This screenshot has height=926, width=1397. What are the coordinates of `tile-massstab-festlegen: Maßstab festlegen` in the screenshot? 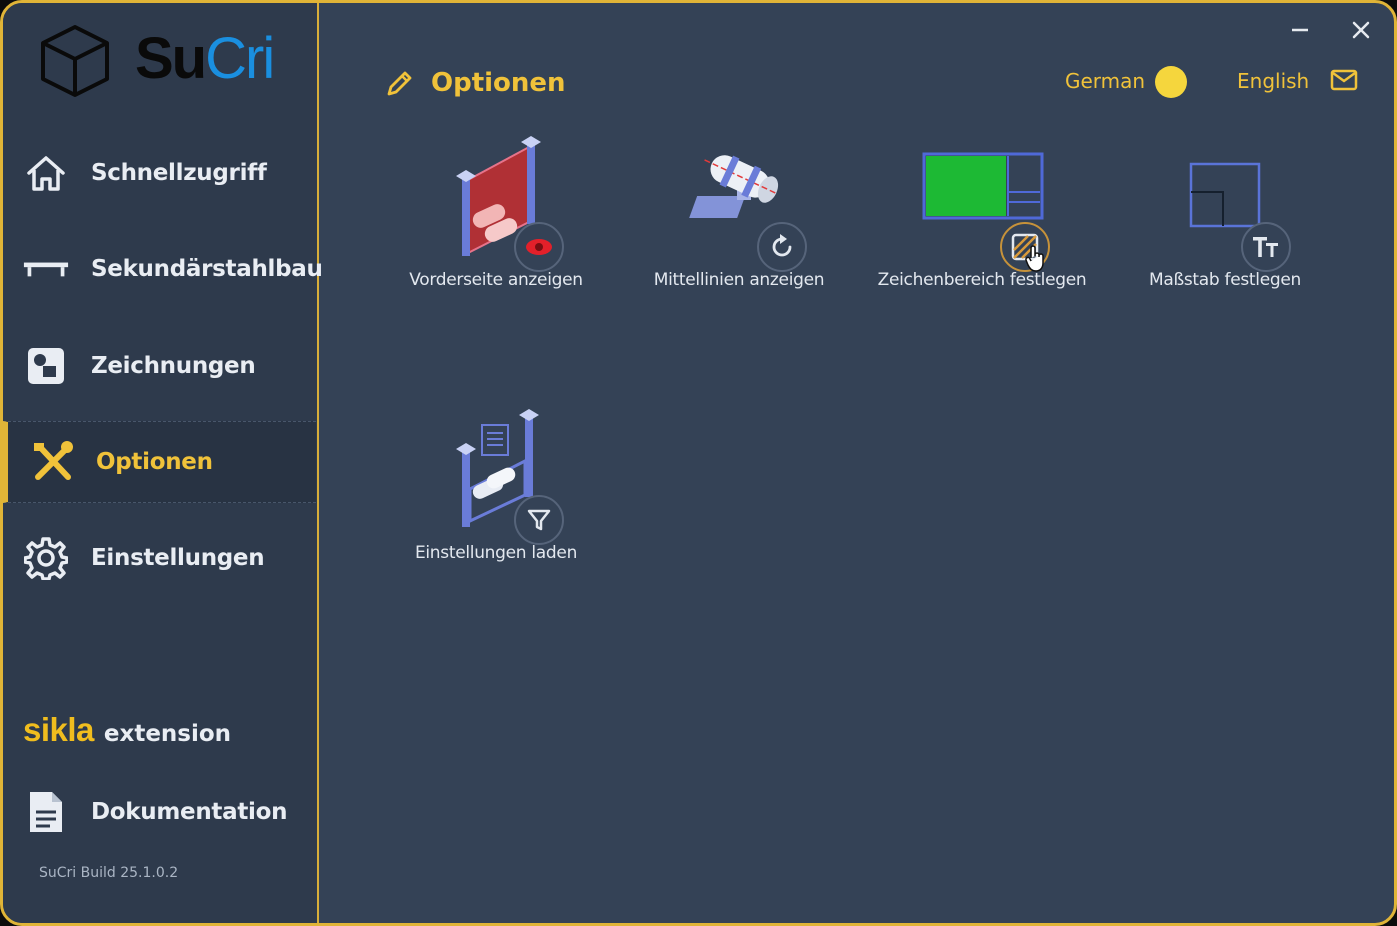 It's located at (1225, 221).